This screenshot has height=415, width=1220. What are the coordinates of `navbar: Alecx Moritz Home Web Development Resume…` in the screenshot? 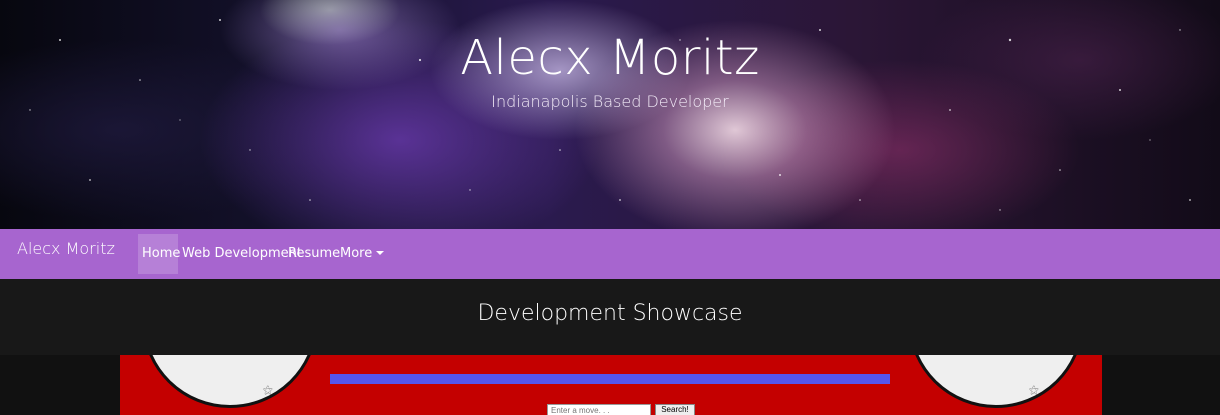 It's located at (610, 254).